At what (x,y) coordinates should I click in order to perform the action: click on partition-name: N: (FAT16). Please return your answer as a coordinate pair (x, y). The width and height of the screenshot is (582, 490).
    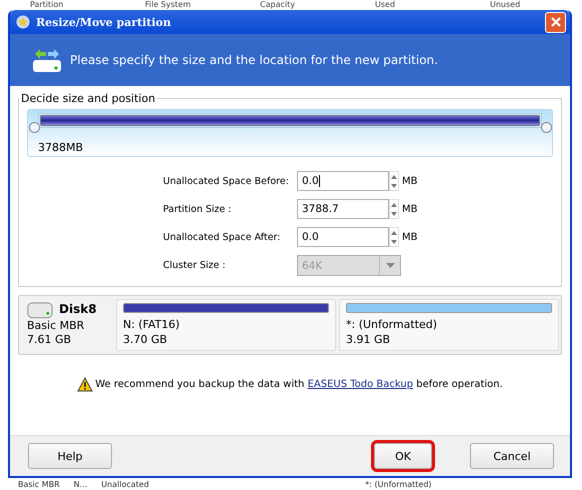
    Looking at the image, I should click on (152, 324).